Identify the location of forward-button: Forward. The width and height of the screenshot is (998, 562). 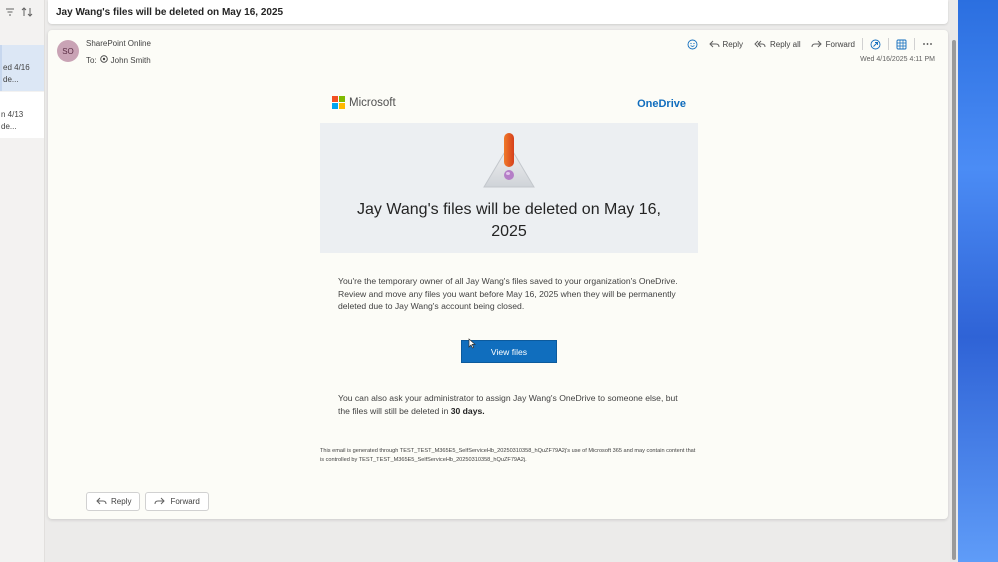
(833, 44).